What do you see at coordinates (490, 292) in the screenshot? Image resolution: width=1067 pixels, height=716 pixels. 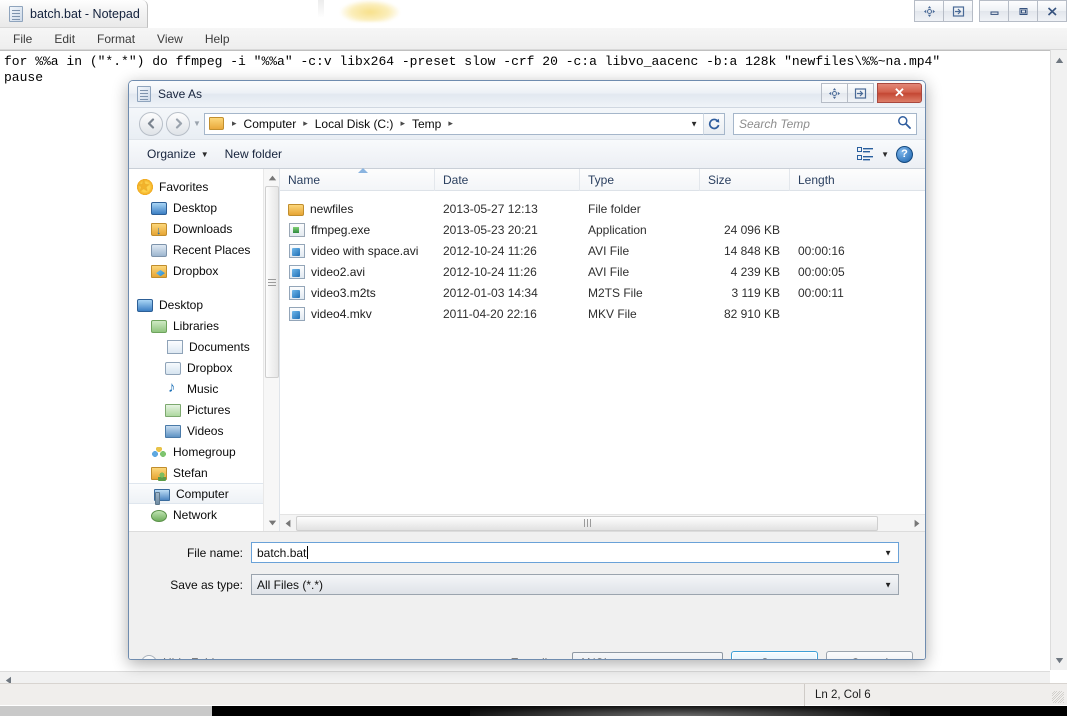 I see `file-date: 2012-01-03 14:34` at bounding box center [490, 292].